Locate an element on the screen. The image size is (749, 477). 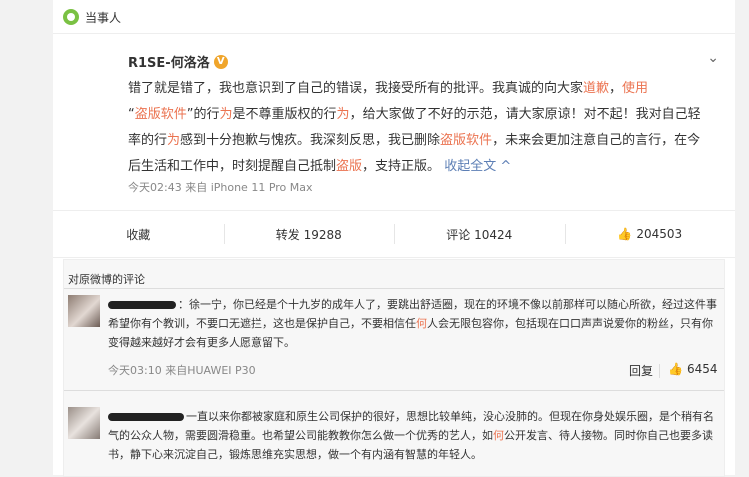
verified-badge-icon: V is located at coordinates (220, 61).